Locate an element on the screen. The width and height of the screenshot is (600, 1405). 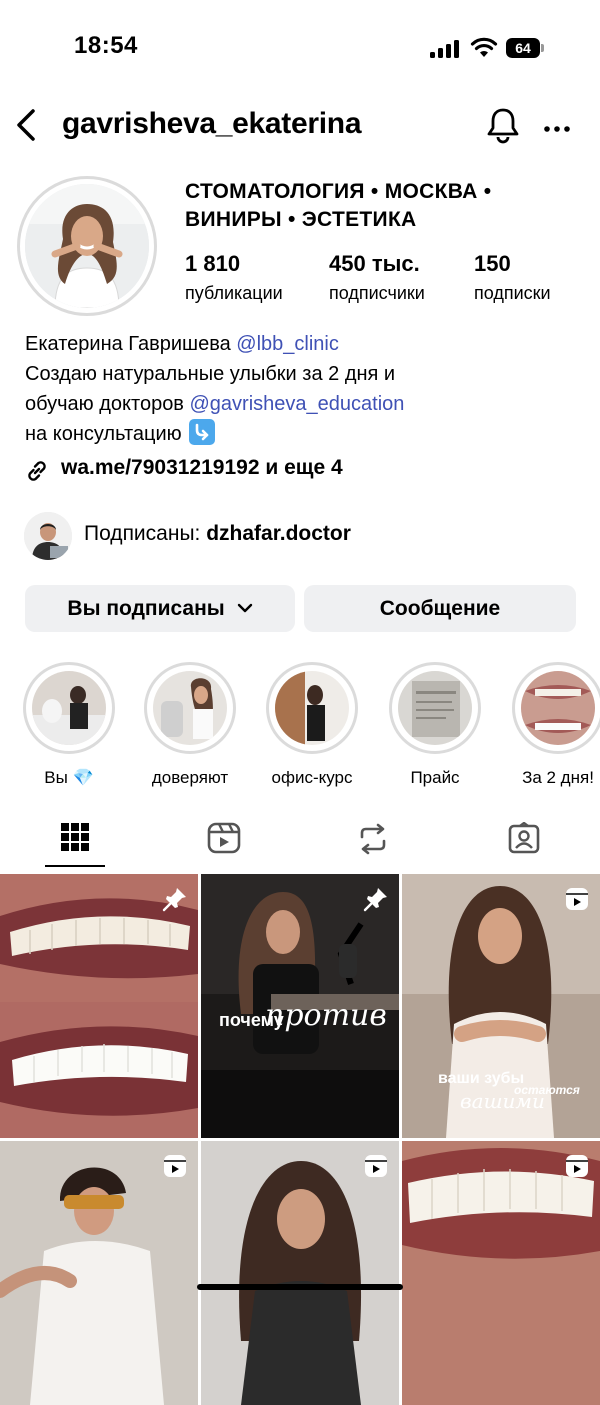
stat-followers-label: подписчики is located at coordinates (377, 293).